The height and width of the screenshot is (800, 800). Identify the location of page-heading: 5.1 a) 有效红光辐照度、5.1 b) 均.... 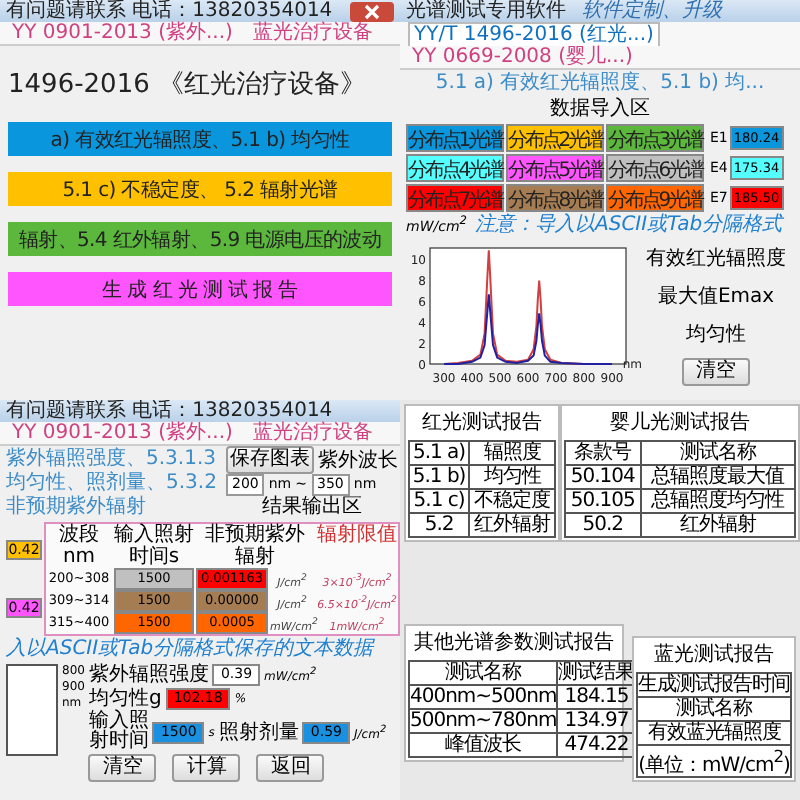
(600, 84).